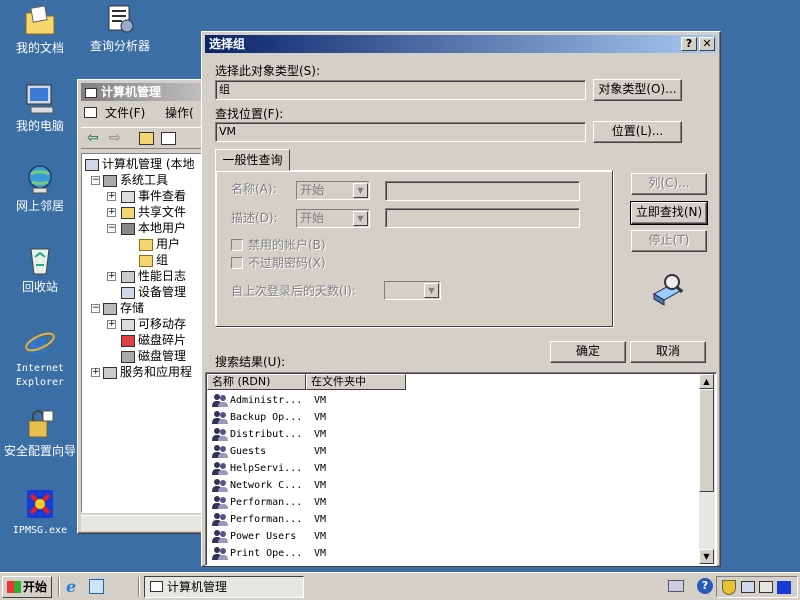  What do you see at coordinates (705, 586) in the screenshot?
I see `help-tray-icon: ?` at bounding box center [705, 586].